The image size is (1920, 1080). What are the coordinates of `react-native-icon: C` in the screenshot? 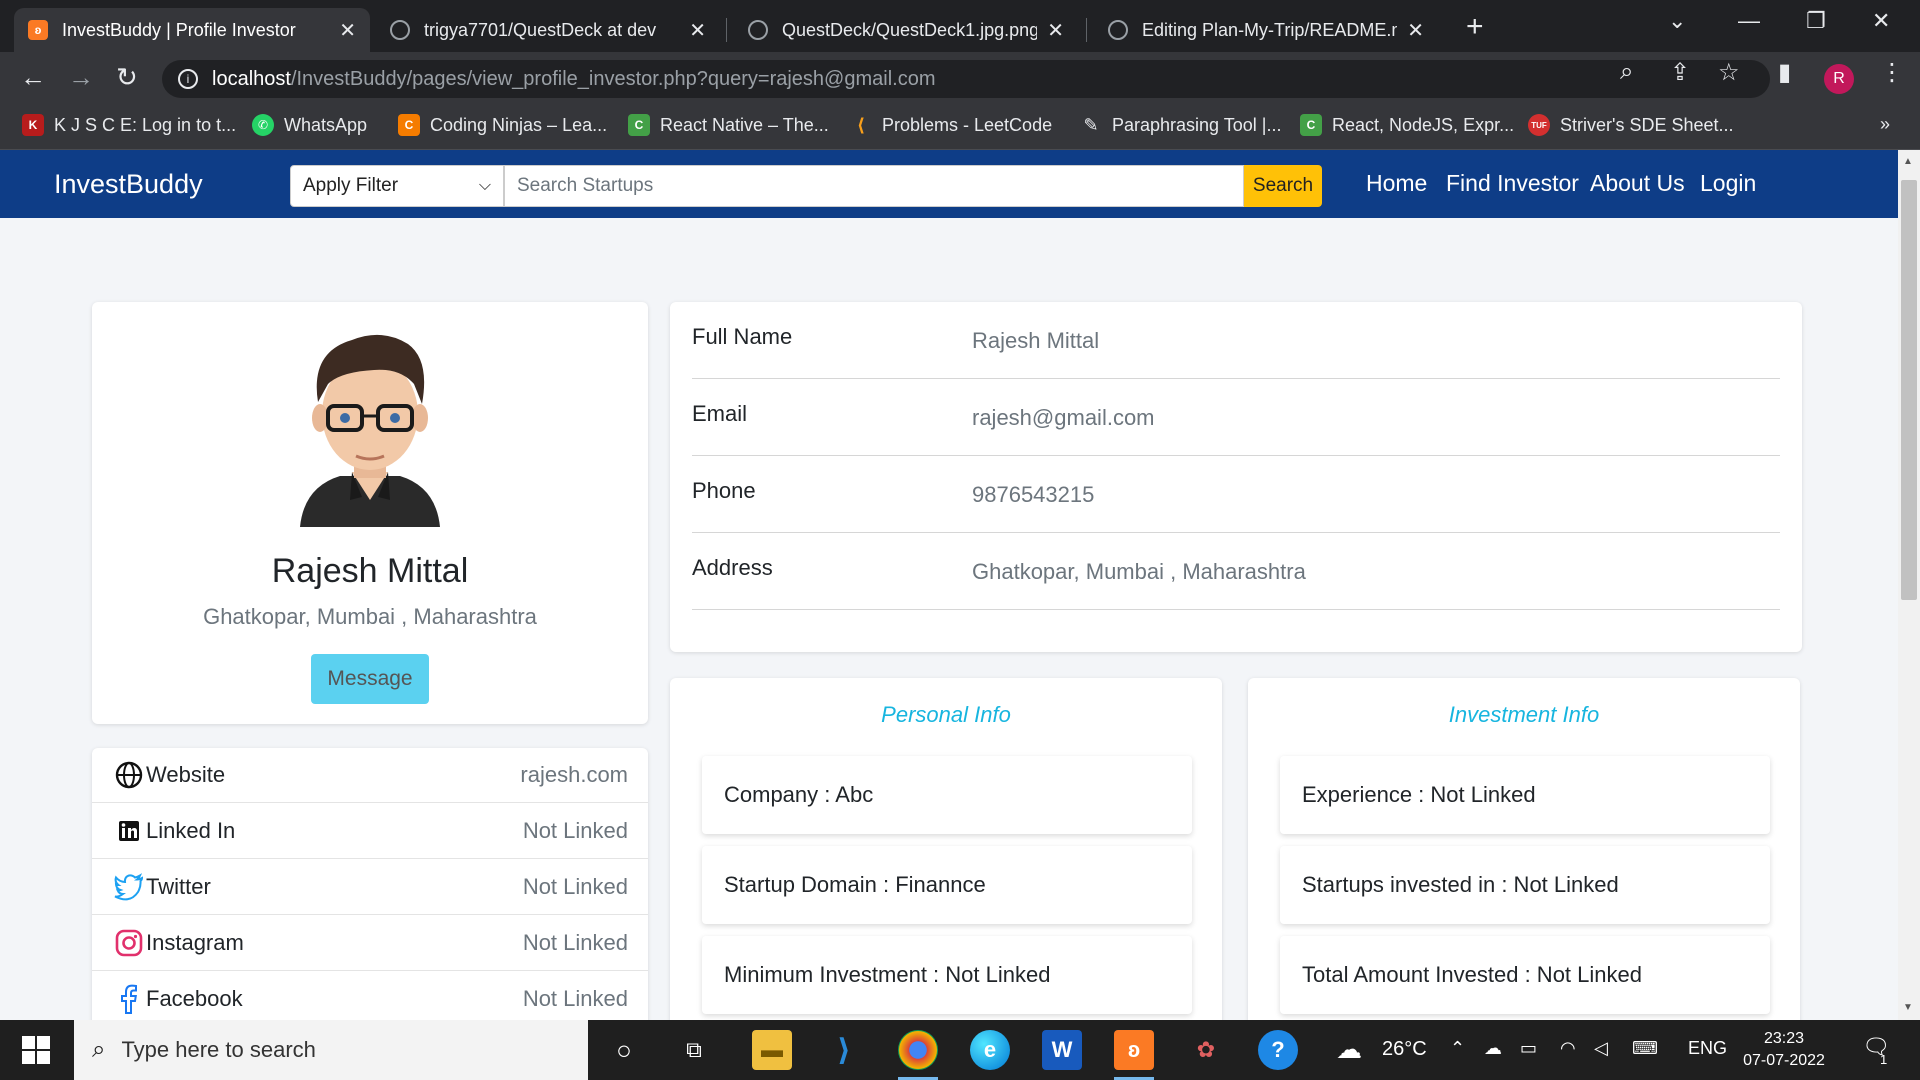 It's located at (639, 125).